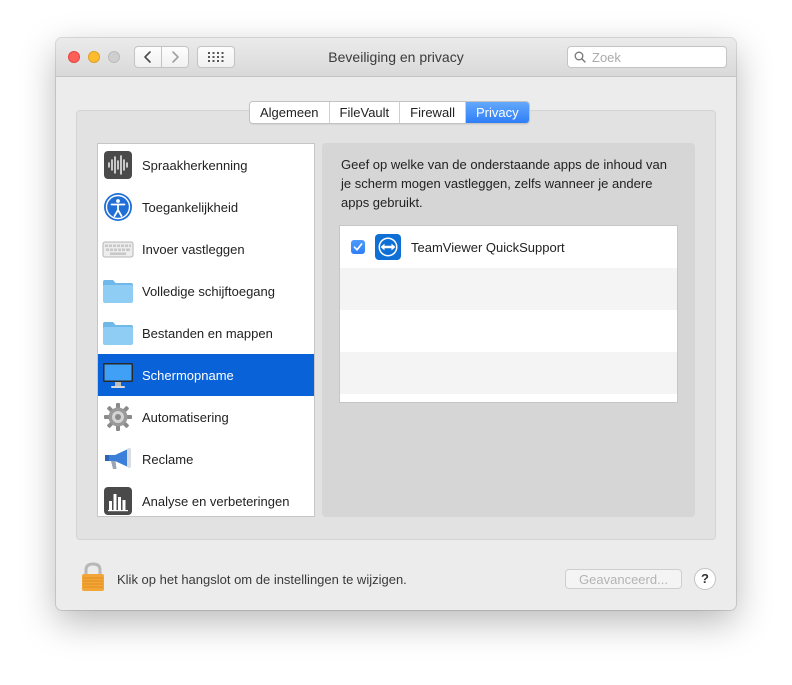 Image resolution: width=792 pixels, height=685 pixels. What do you see at coordinates (118, 165) in the screenshot?
I see `waveform-icon` at bounding box center [118, 165].